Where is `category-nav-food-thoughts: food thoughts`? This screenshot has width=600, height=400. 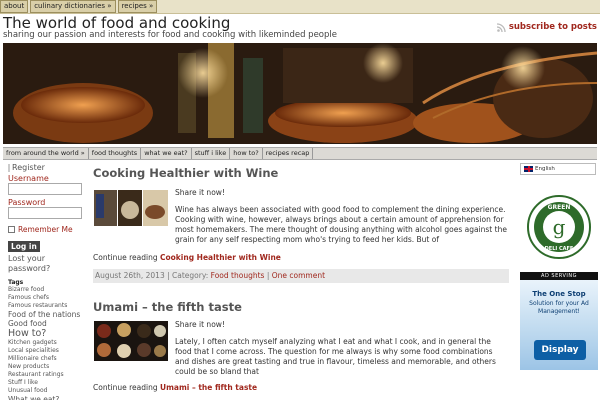 category-nav-food-thoughts: food thoughts is located at coordinates (115, 153).